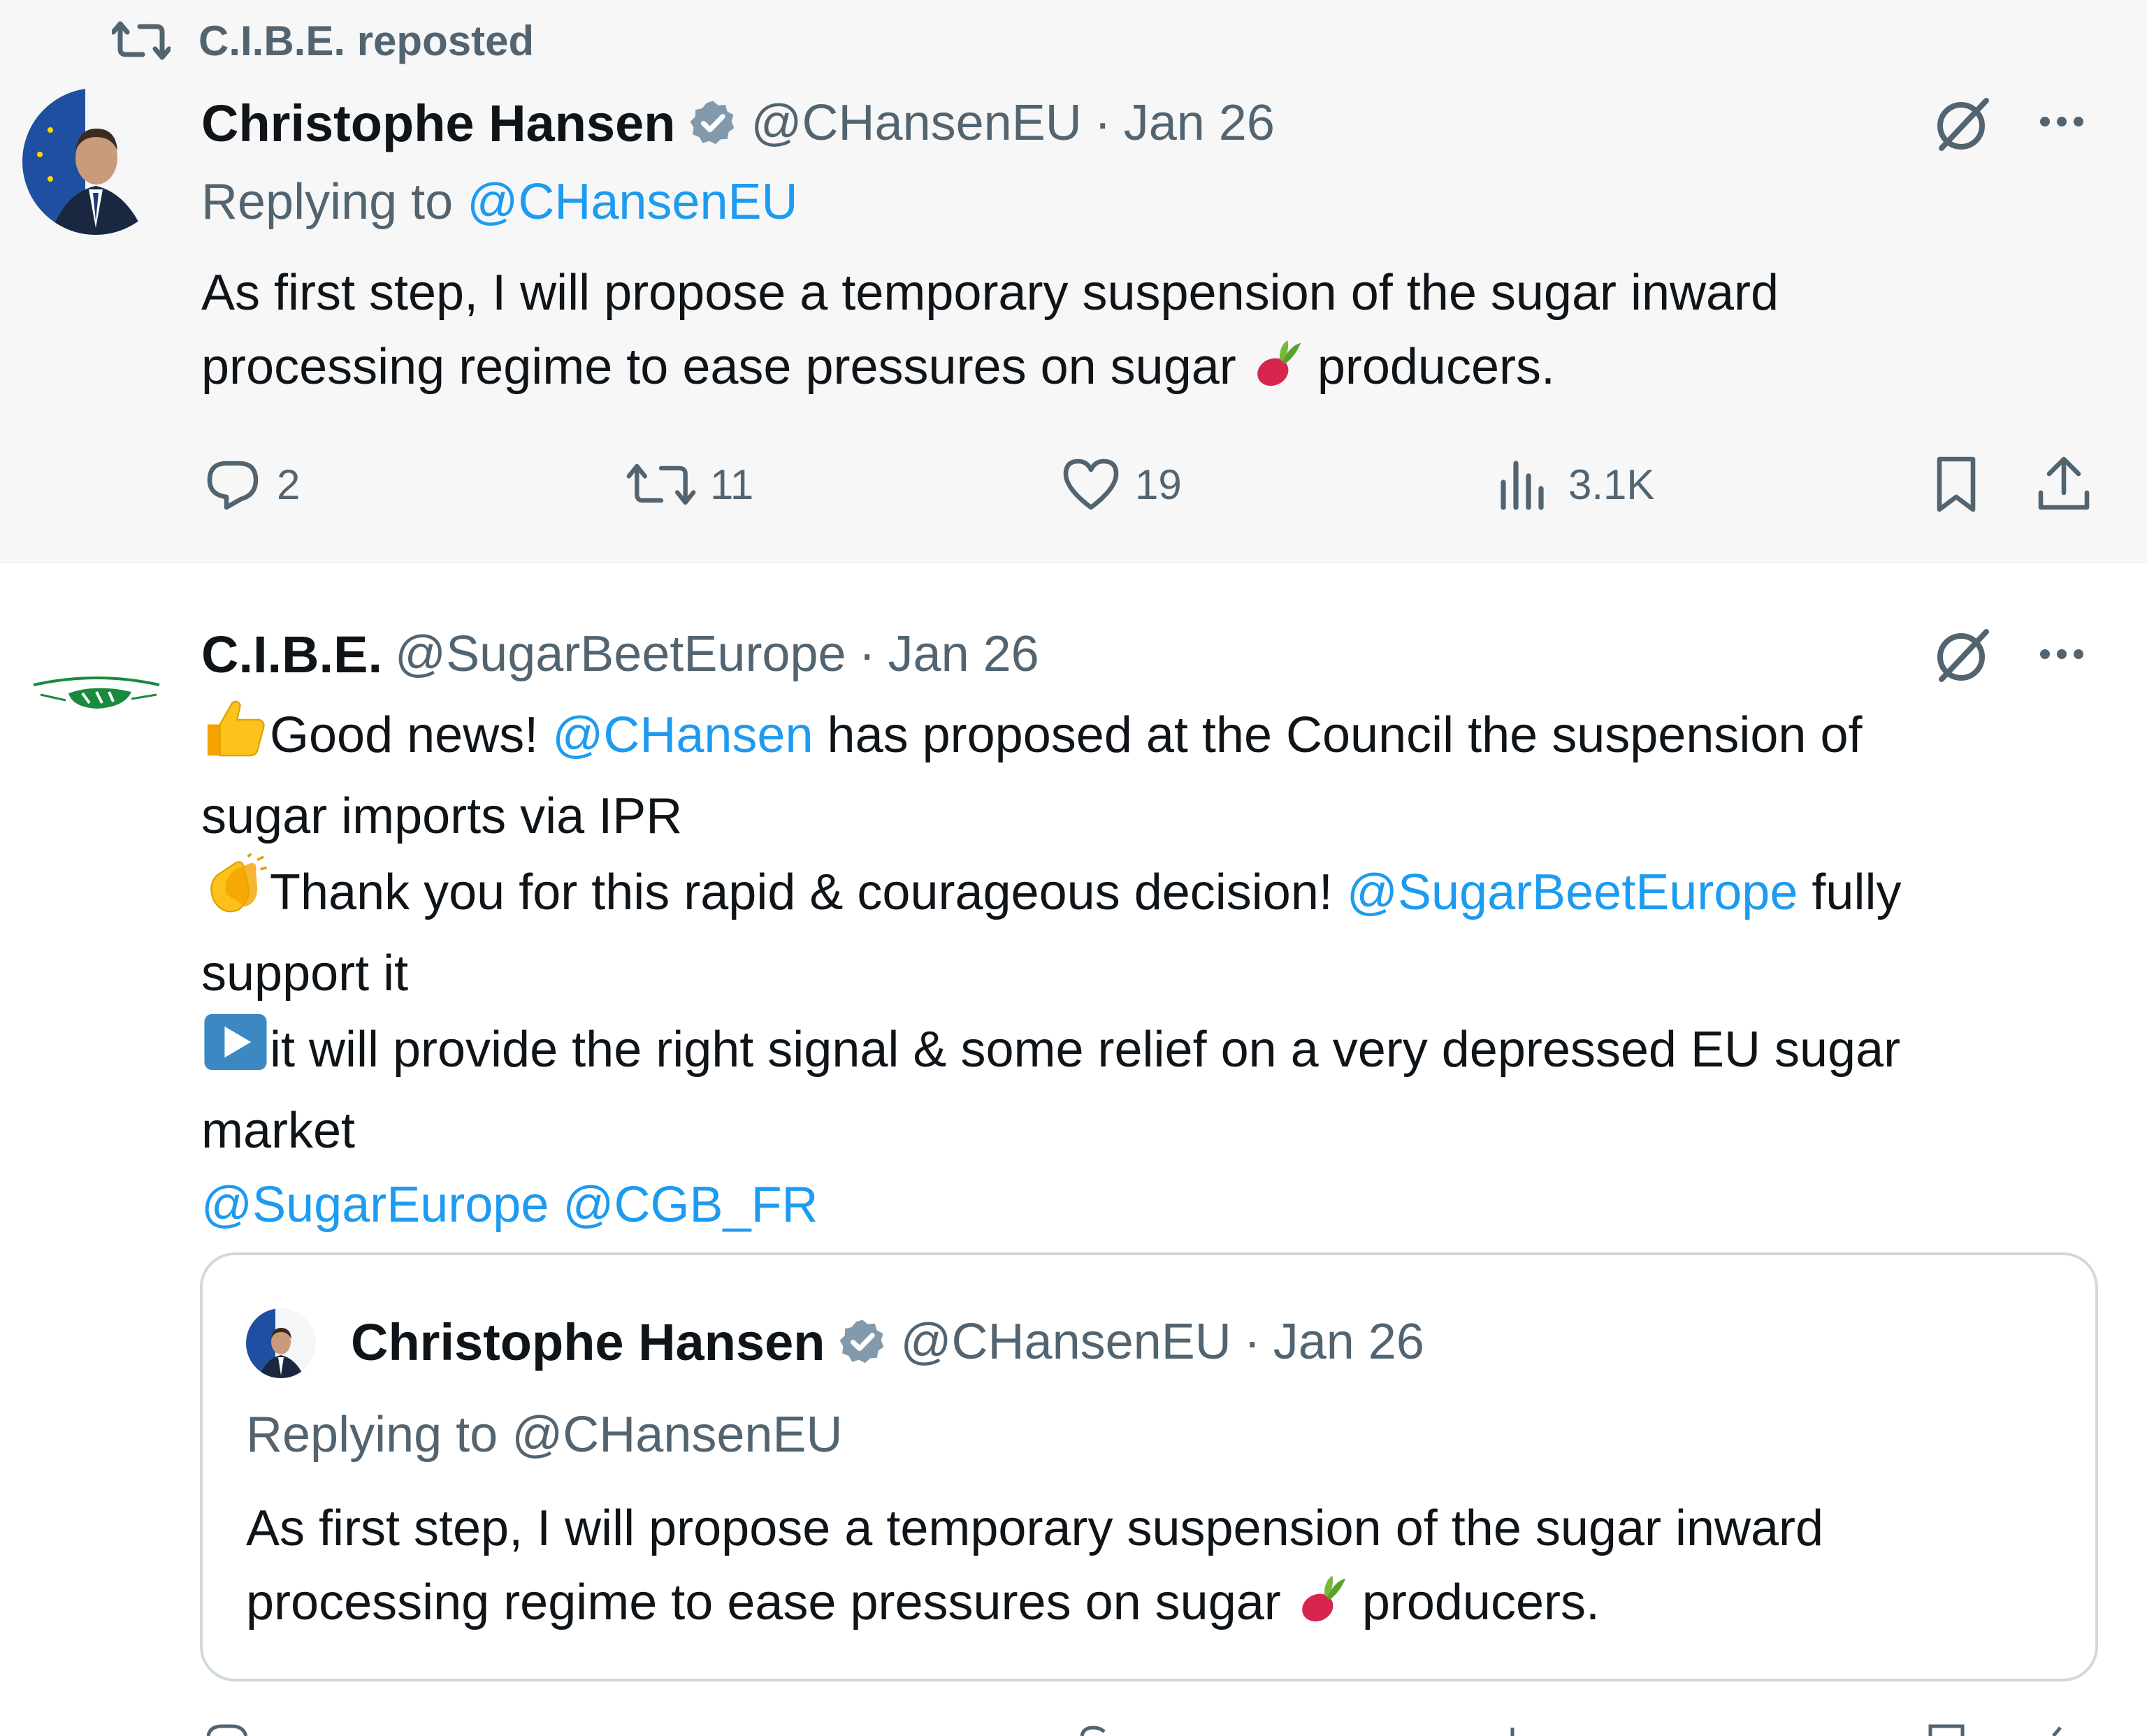 The height and width of the screenshot is (1736, 2147). What do you see at coordinates (366, 40) in the screenshot?
I see `repost-label: C.I.B.E. reposted` at bounding box center [366, 40].